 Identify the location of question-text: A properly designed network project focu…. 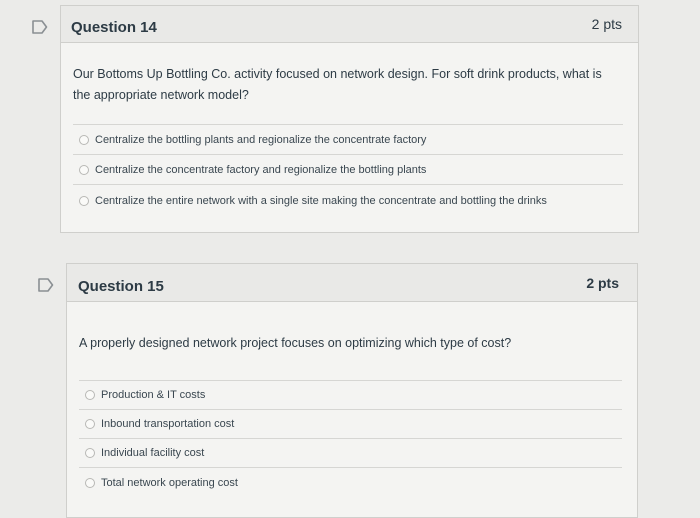
(295, 343).